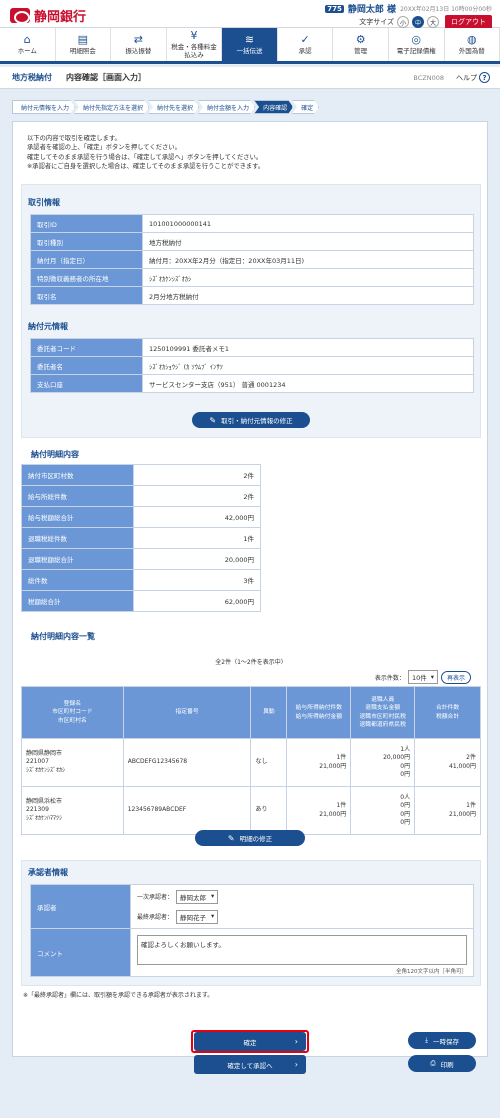  What do you see at coordinates (32, 77) in the screenshot?
I see `page-title: 地方税納付` at bounding box center [32, 77].